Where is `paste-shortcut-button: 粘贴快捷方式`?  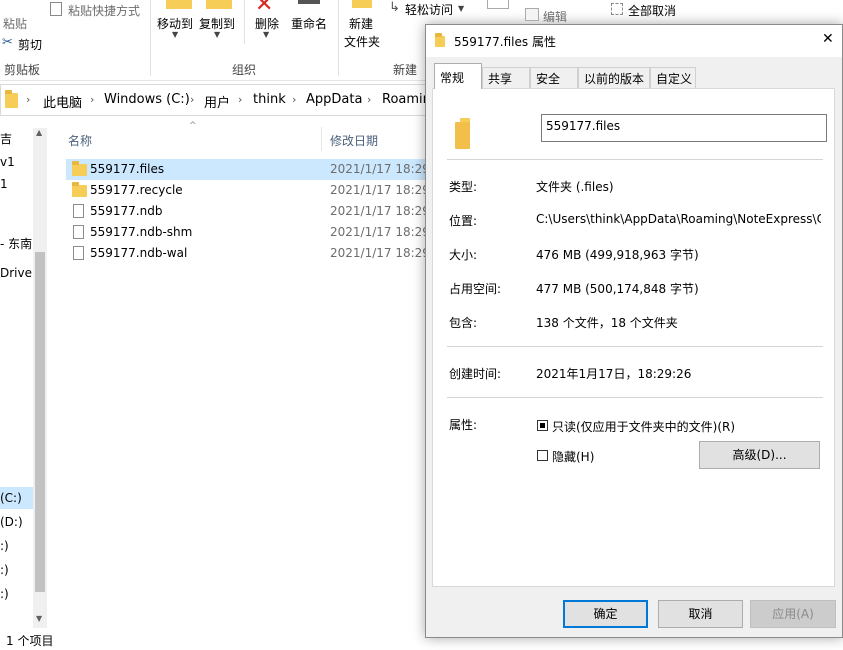 paste-shortcut-button: 粘贴快捷方式 is located at coordinates (104, 10).